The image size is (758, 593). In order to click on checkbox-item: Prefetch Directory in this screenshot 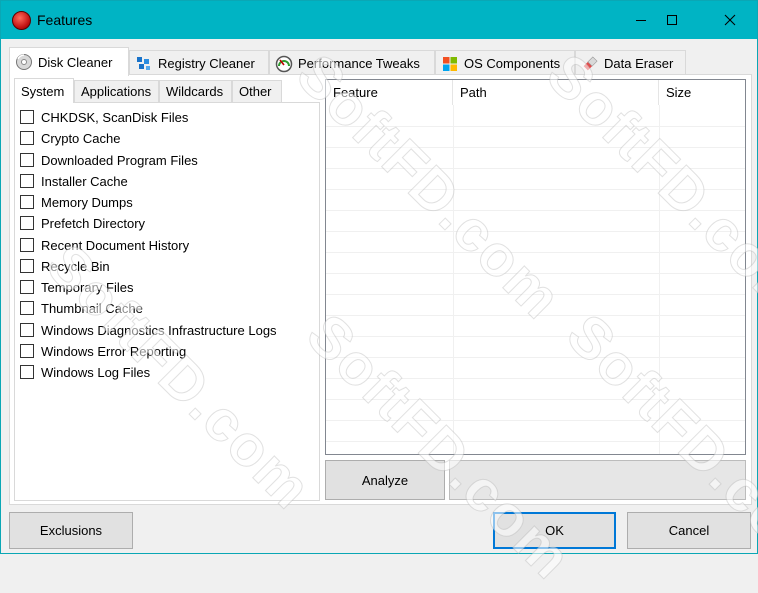, I will do `click(82, 223)`.